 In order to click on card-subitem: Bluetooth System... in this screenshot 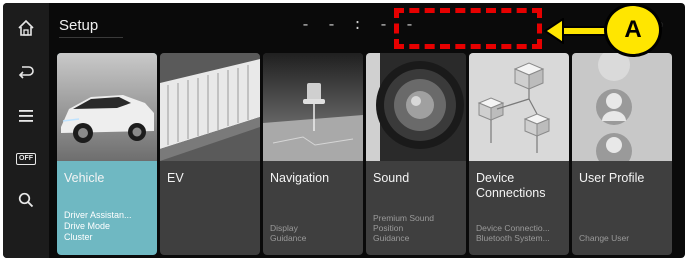, I will do `click(513, 238)`.